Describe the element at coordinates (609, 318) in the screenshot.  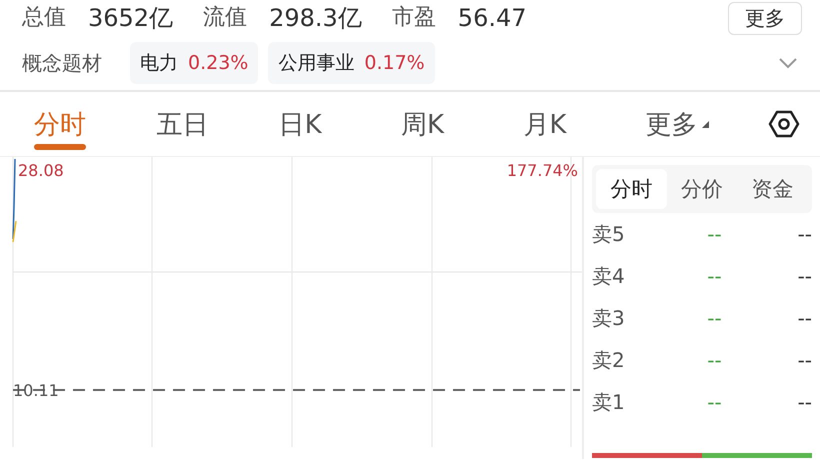
I see `order-level-label: 卖3` at that location.